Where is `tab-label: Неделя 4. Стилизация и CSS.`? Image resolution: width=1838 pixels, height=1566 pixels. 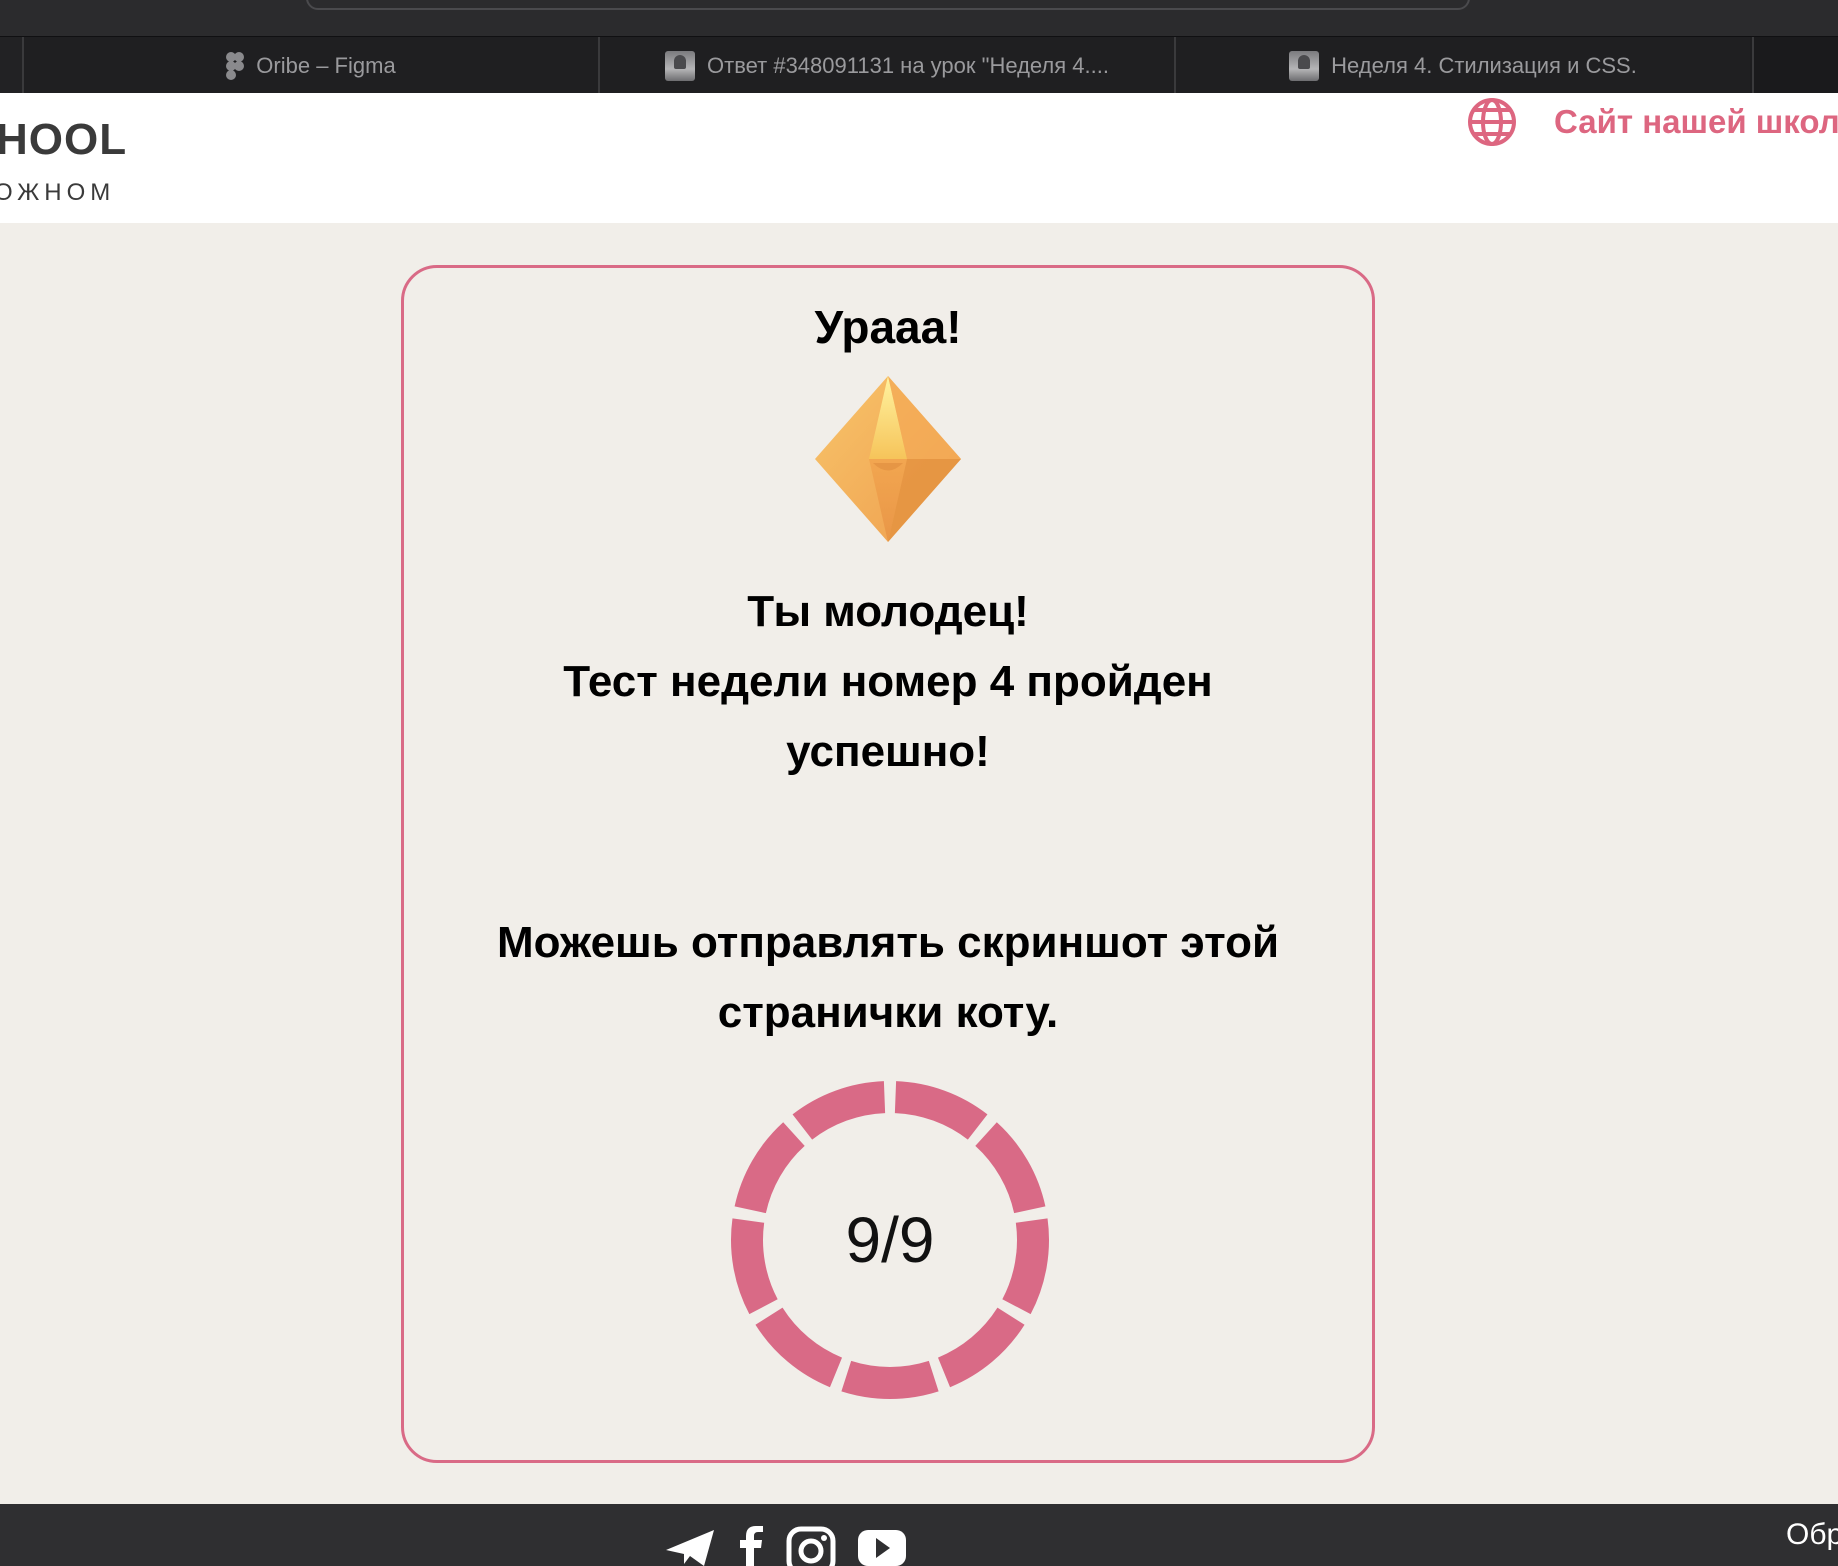
tab-label: Неделя 4. Стилизация и CSS. is located at coordinates (1484, 65).